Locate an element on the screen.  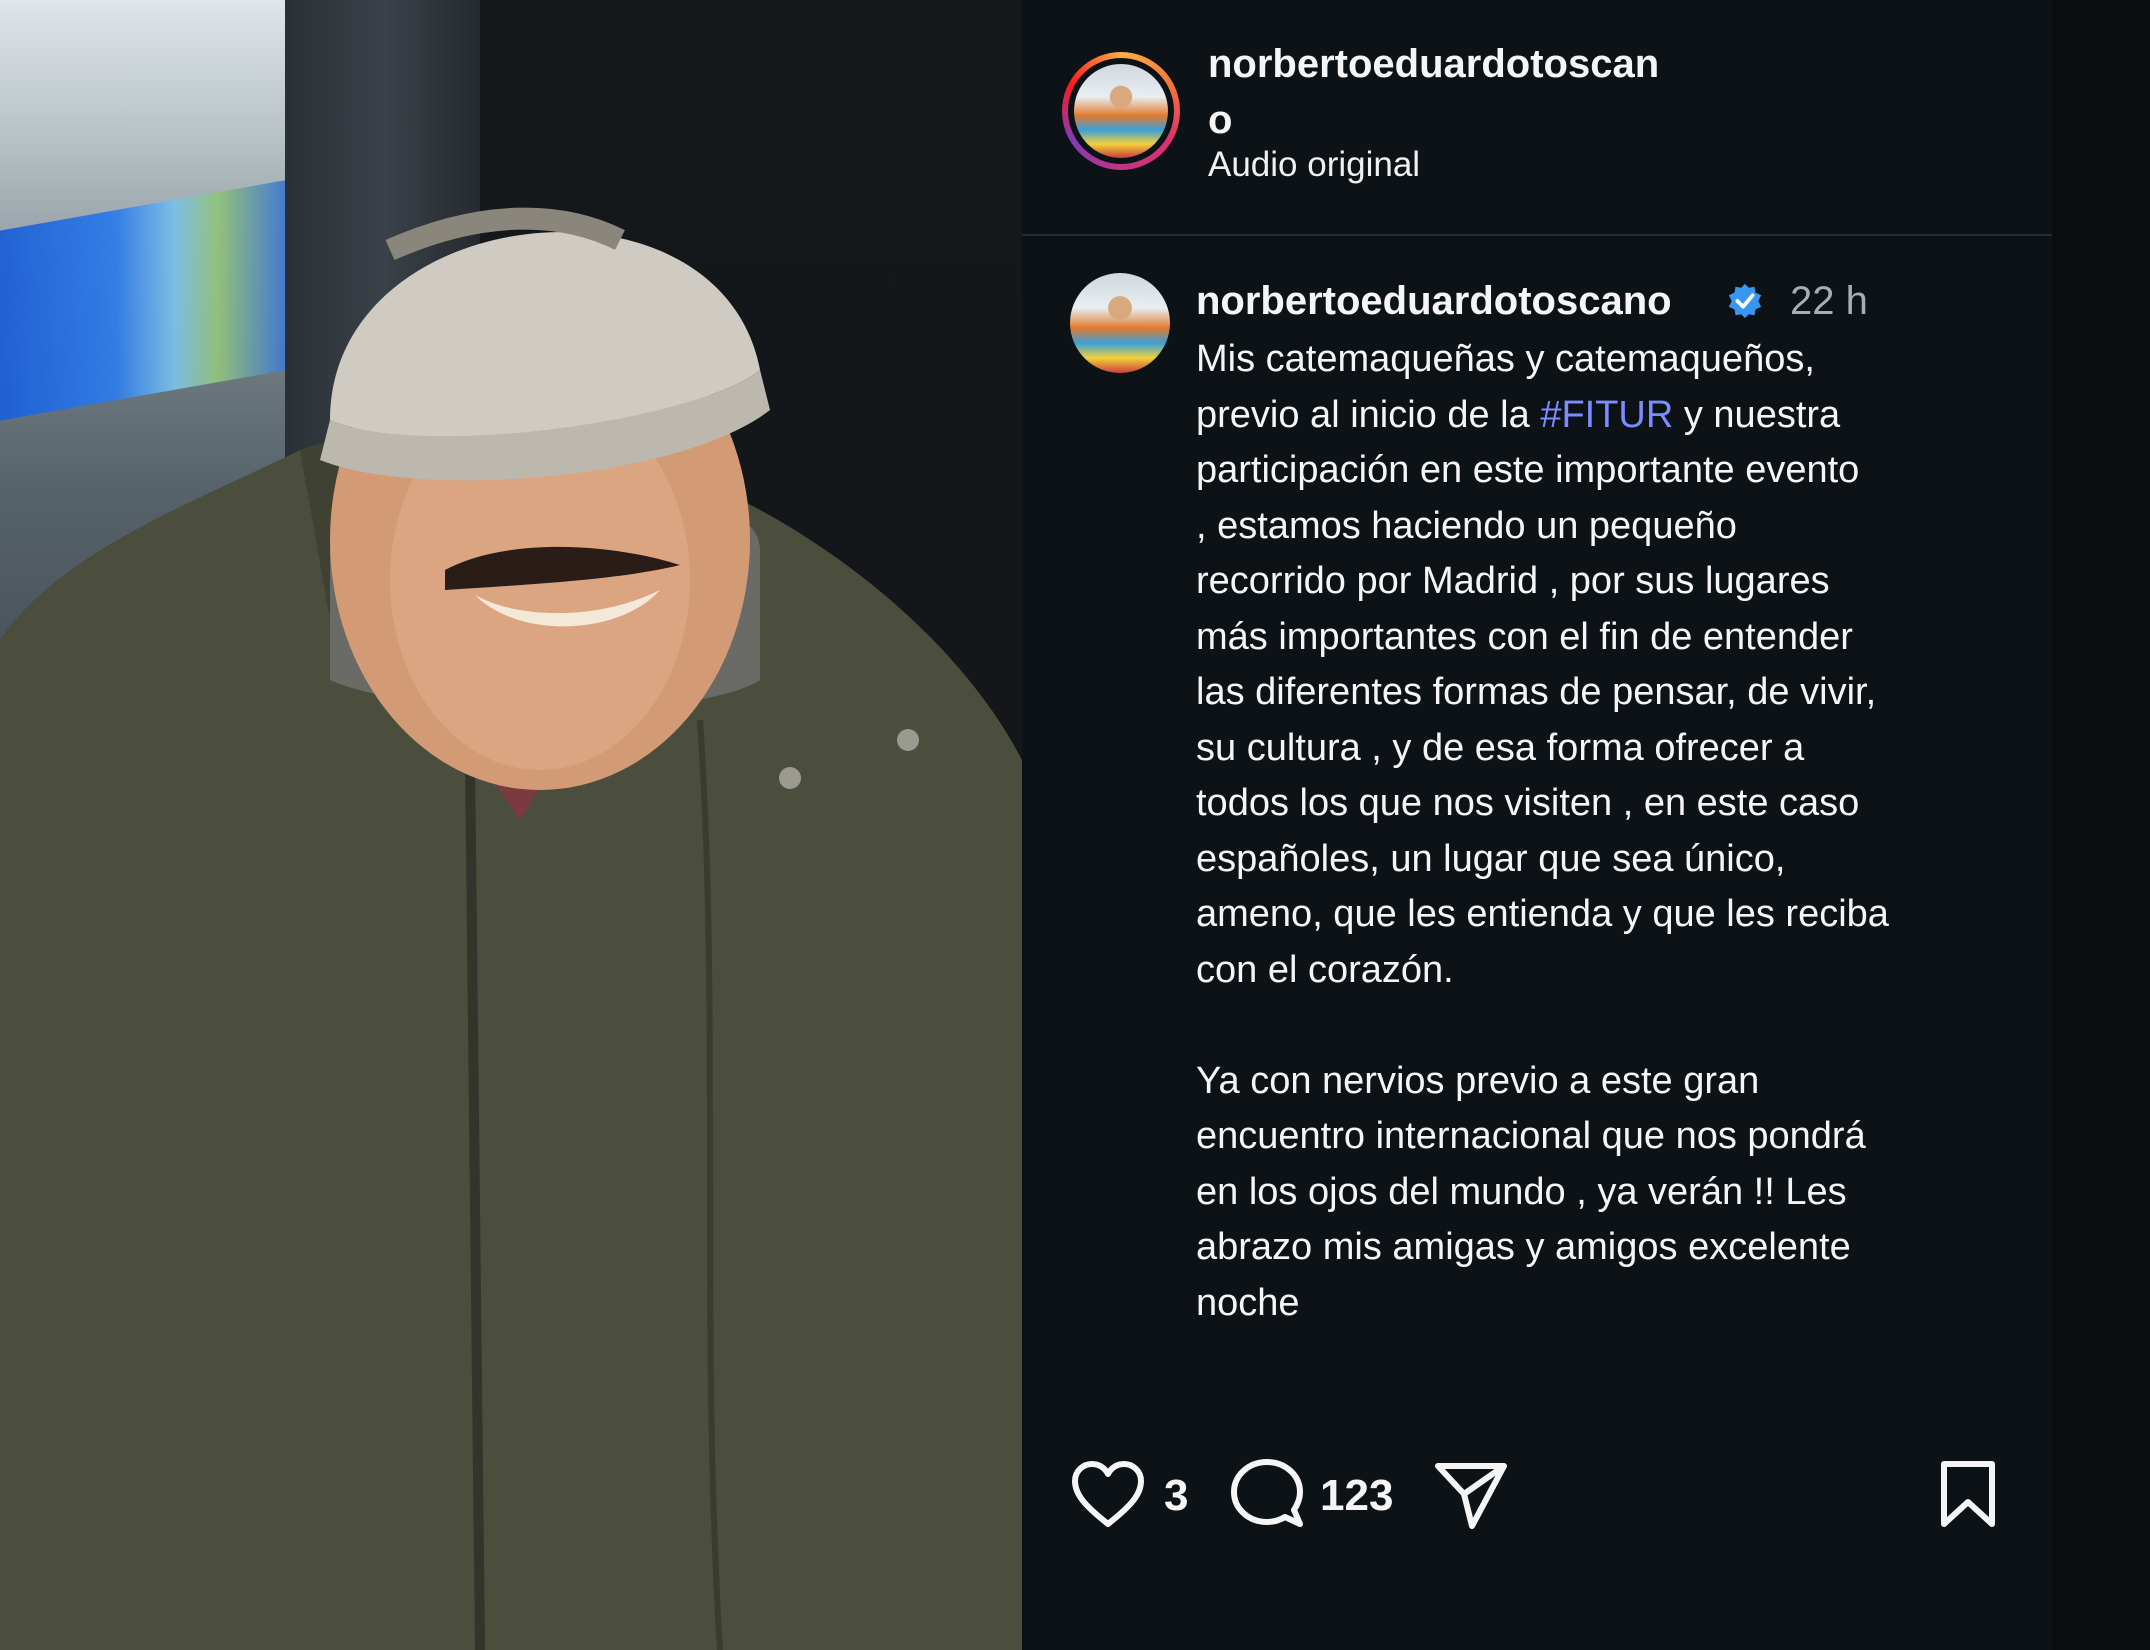
heart-icon is located at coordinates (1108, 1495).